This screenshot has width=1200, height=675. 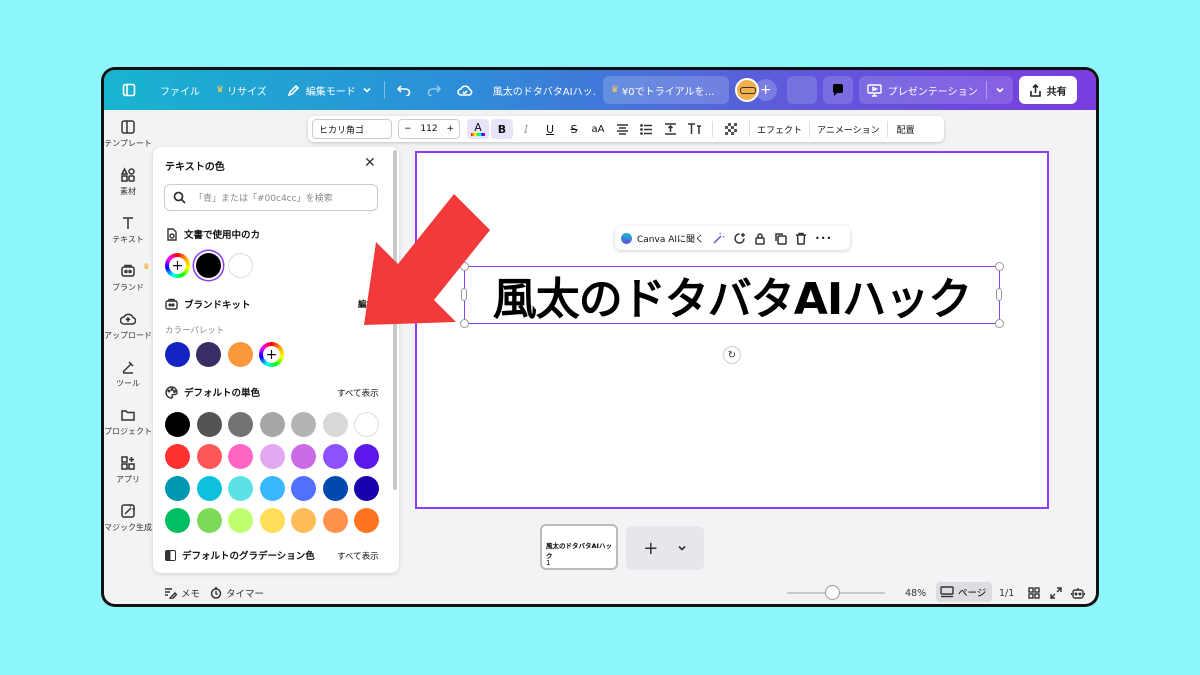 I want to click on decrease-size-button: −, so click(x=408, y=129).